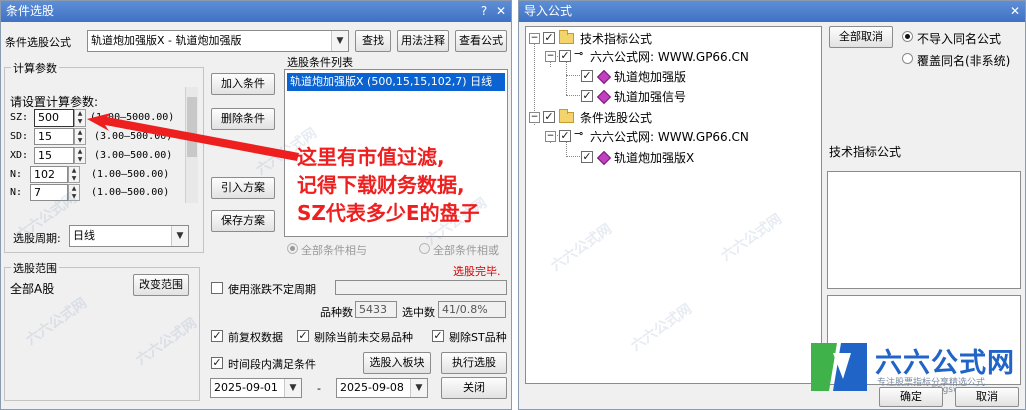 This screenshot has height=410, width=1026. What do you see at coordinates (38, 42) in the screenshot?
I see `formula-label: 条件选股公式` at bounding box center [38, 42].